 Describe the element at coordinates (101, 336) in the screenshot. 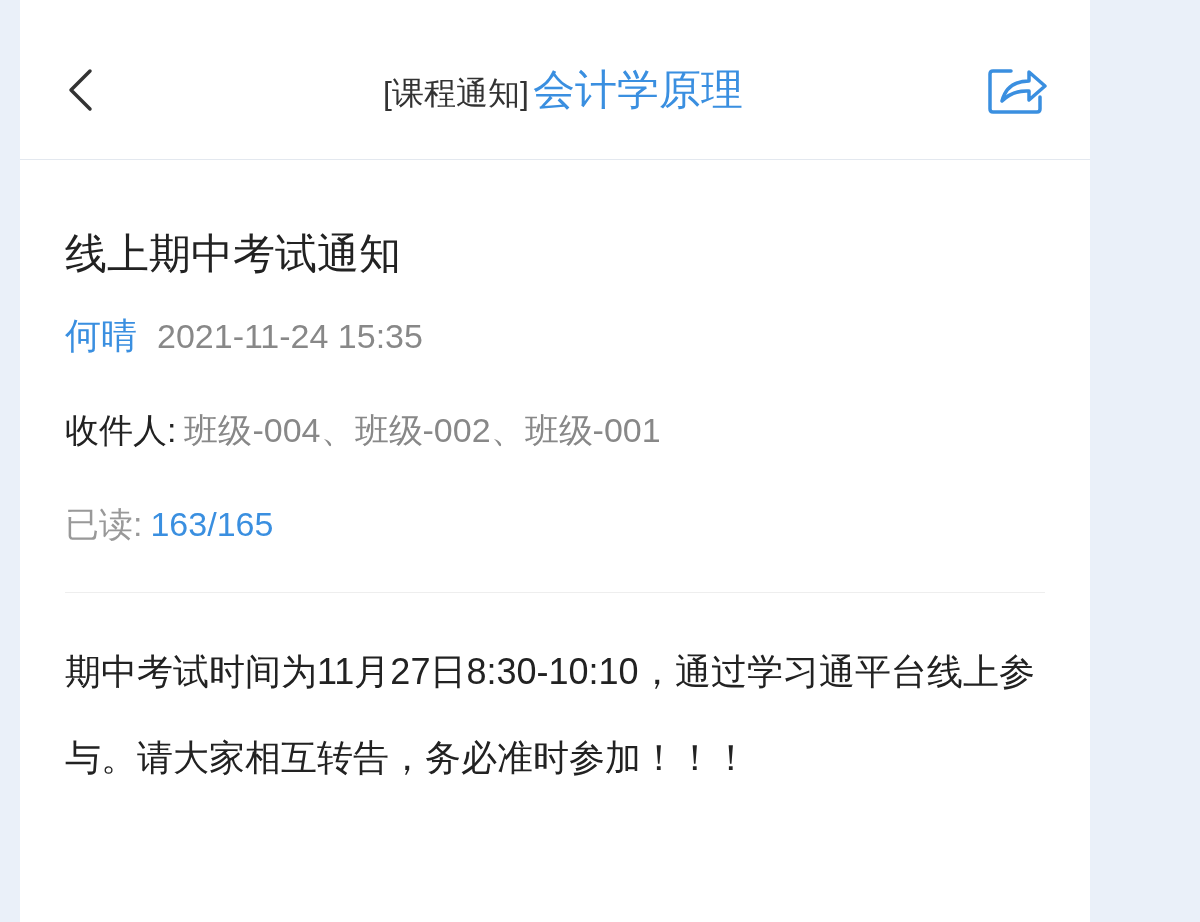

I see `author-name: 何晴` at that location.